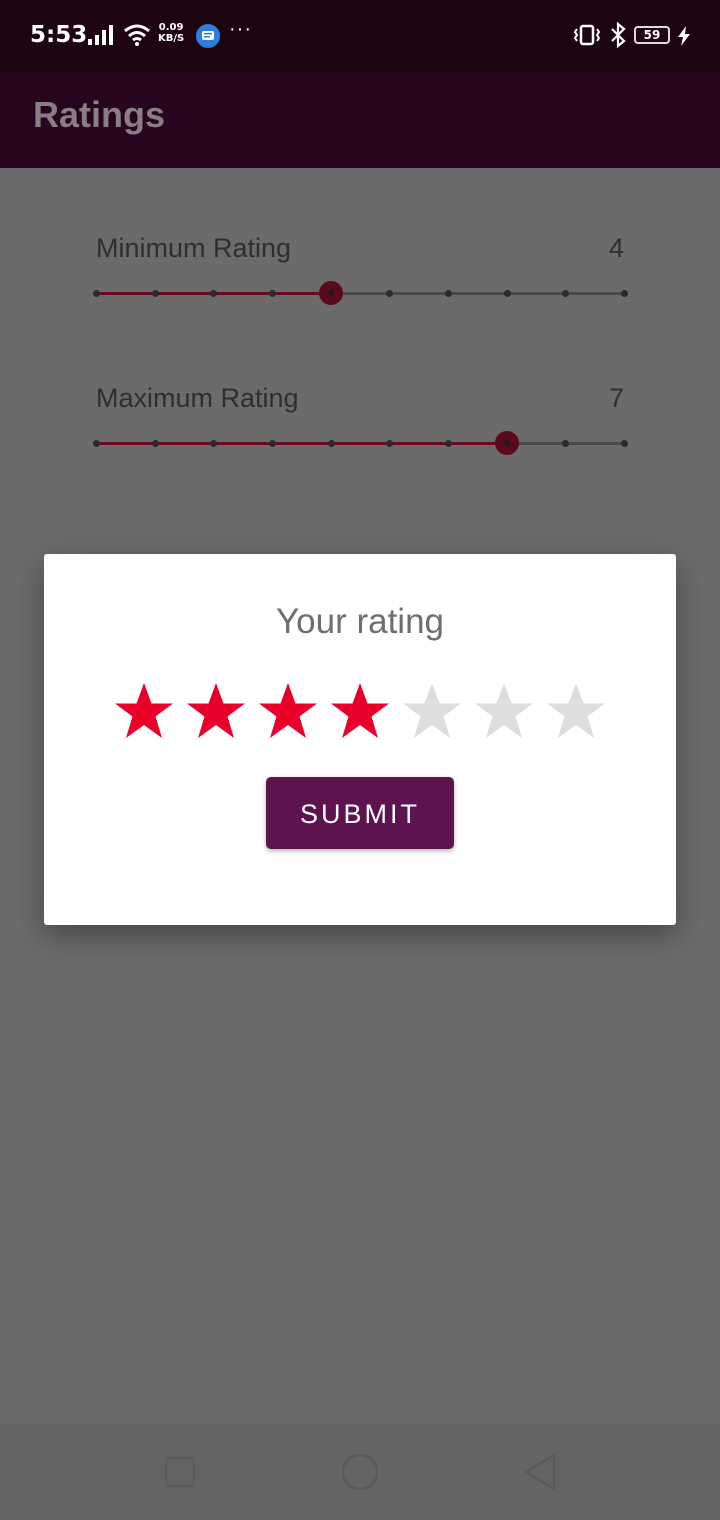  Describe the element at coordinates (540, 1472) in the screenshot. I see `triangle-back-icon` at that location.